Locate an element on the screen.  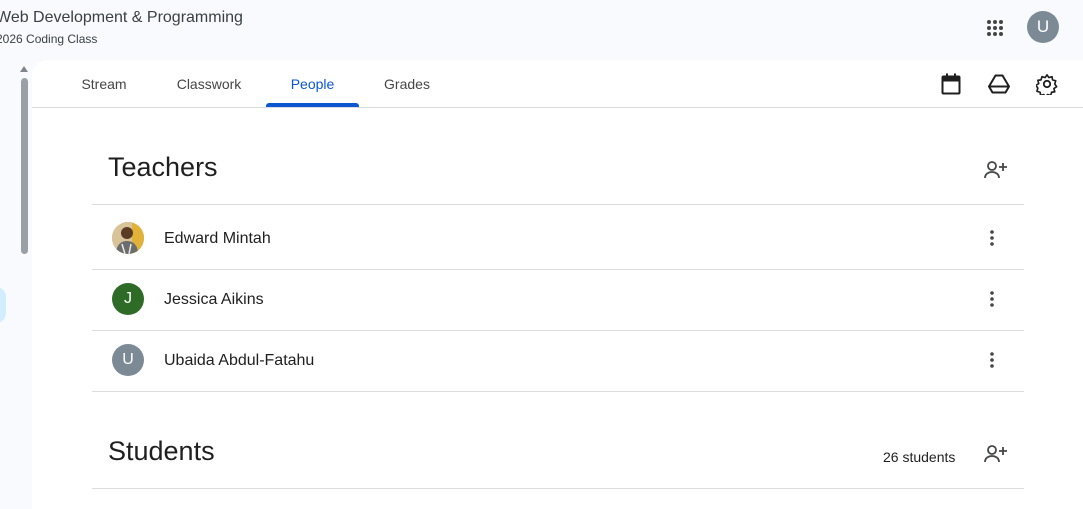
teacher-row: Edward Mintah is located at coordinates (558, 238).